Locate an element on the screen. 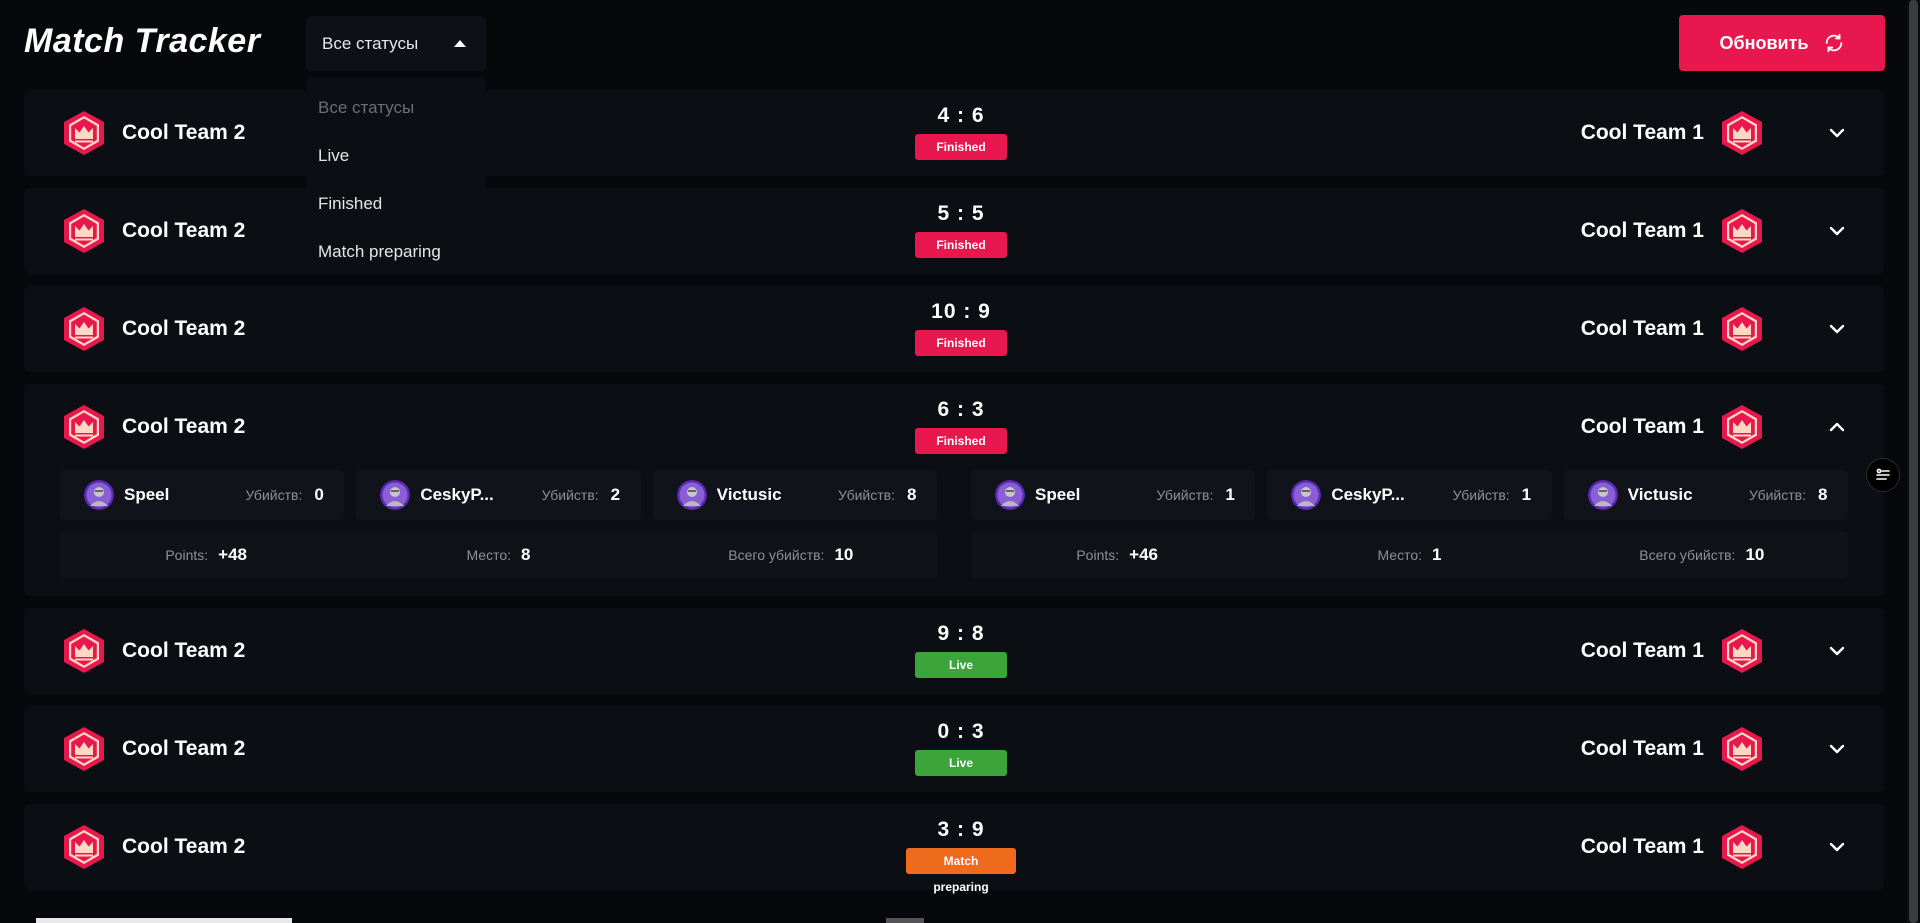 The width and height of the screenshot is (1920, 923). match-header: Cool Team 2 0 : 3 Live Cool Team 1 is located at coordinates (954, 749).